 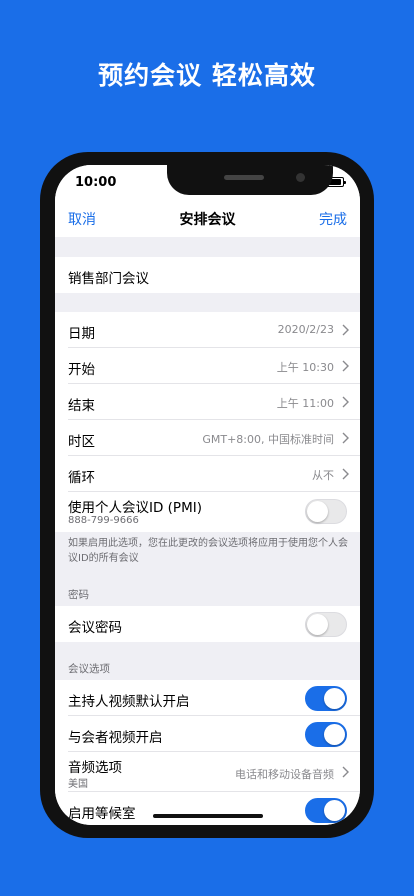 I want to click on speaker, so click(x=244, y=177).